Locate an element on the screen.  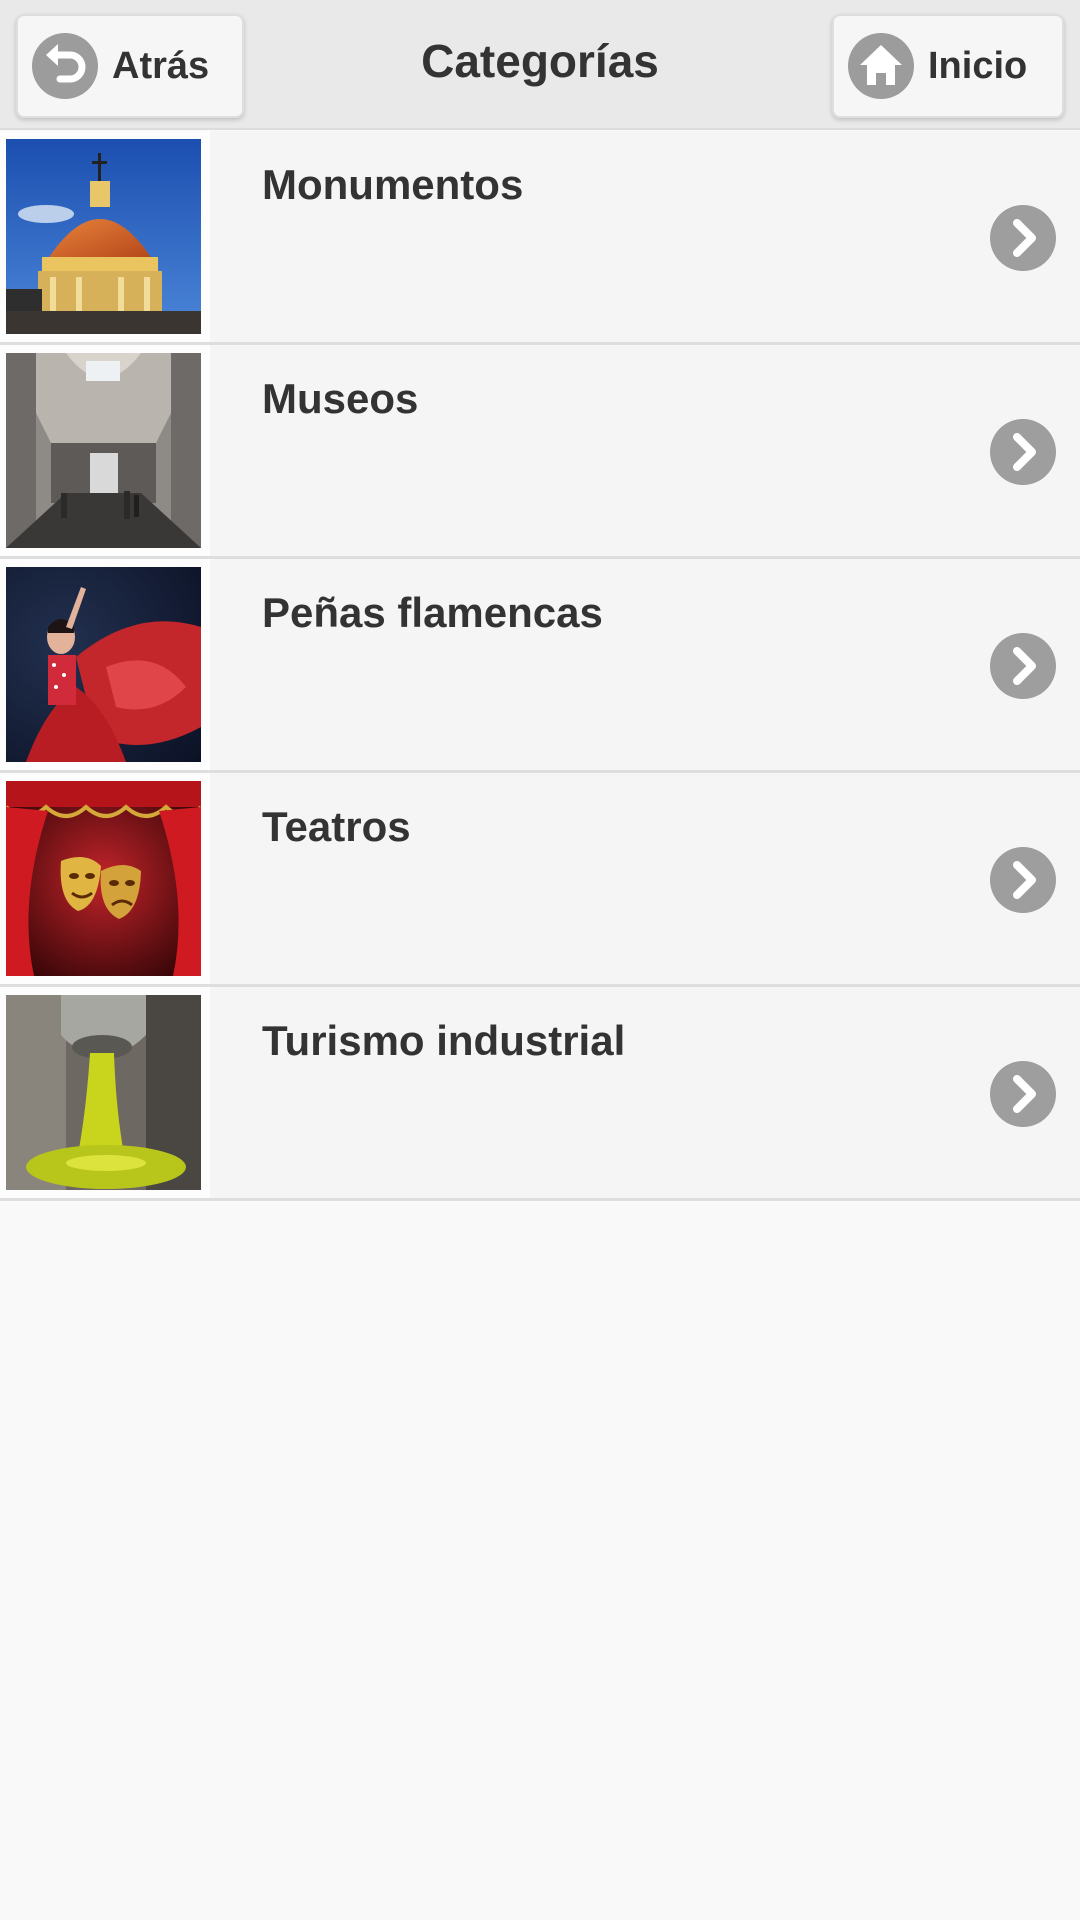
list-item-monumentos: Monumentos is located at coordinates (540, 238).